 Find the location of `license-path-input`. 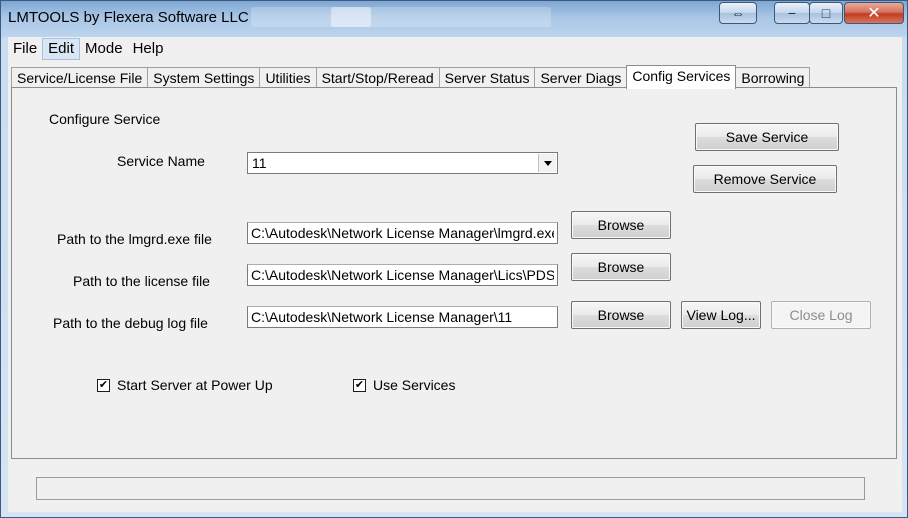

license-path-input is located at coordinates (402, 275).